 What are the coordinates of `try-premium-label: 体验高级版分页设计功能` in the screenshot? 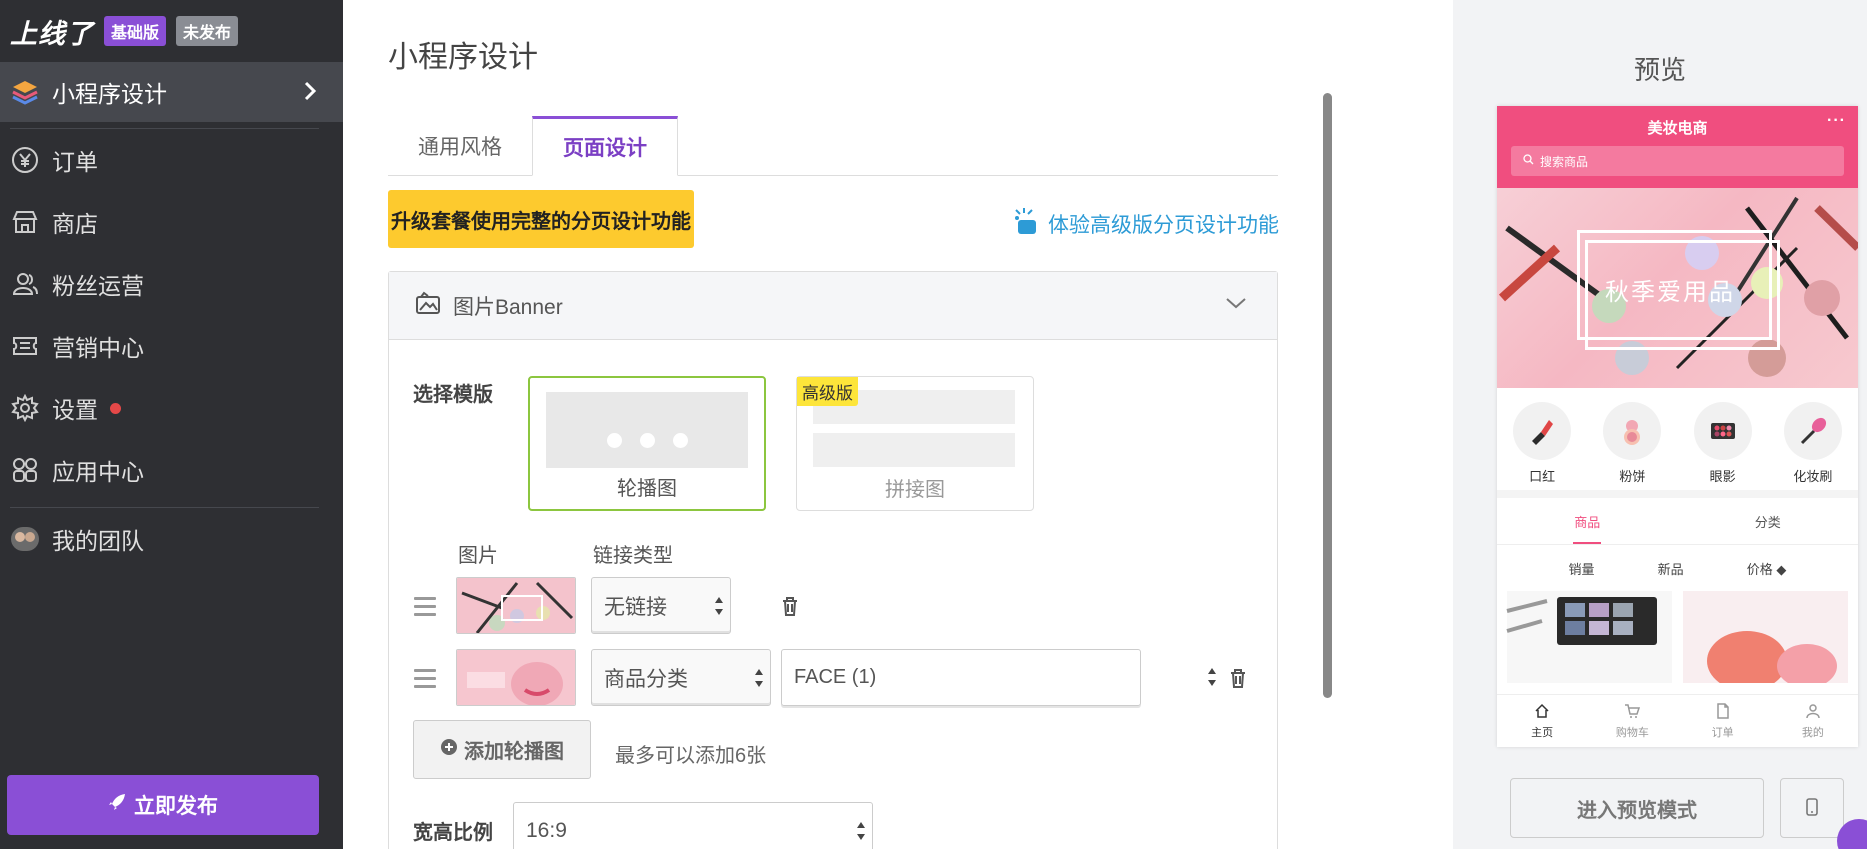 It's located at (1163, 225).